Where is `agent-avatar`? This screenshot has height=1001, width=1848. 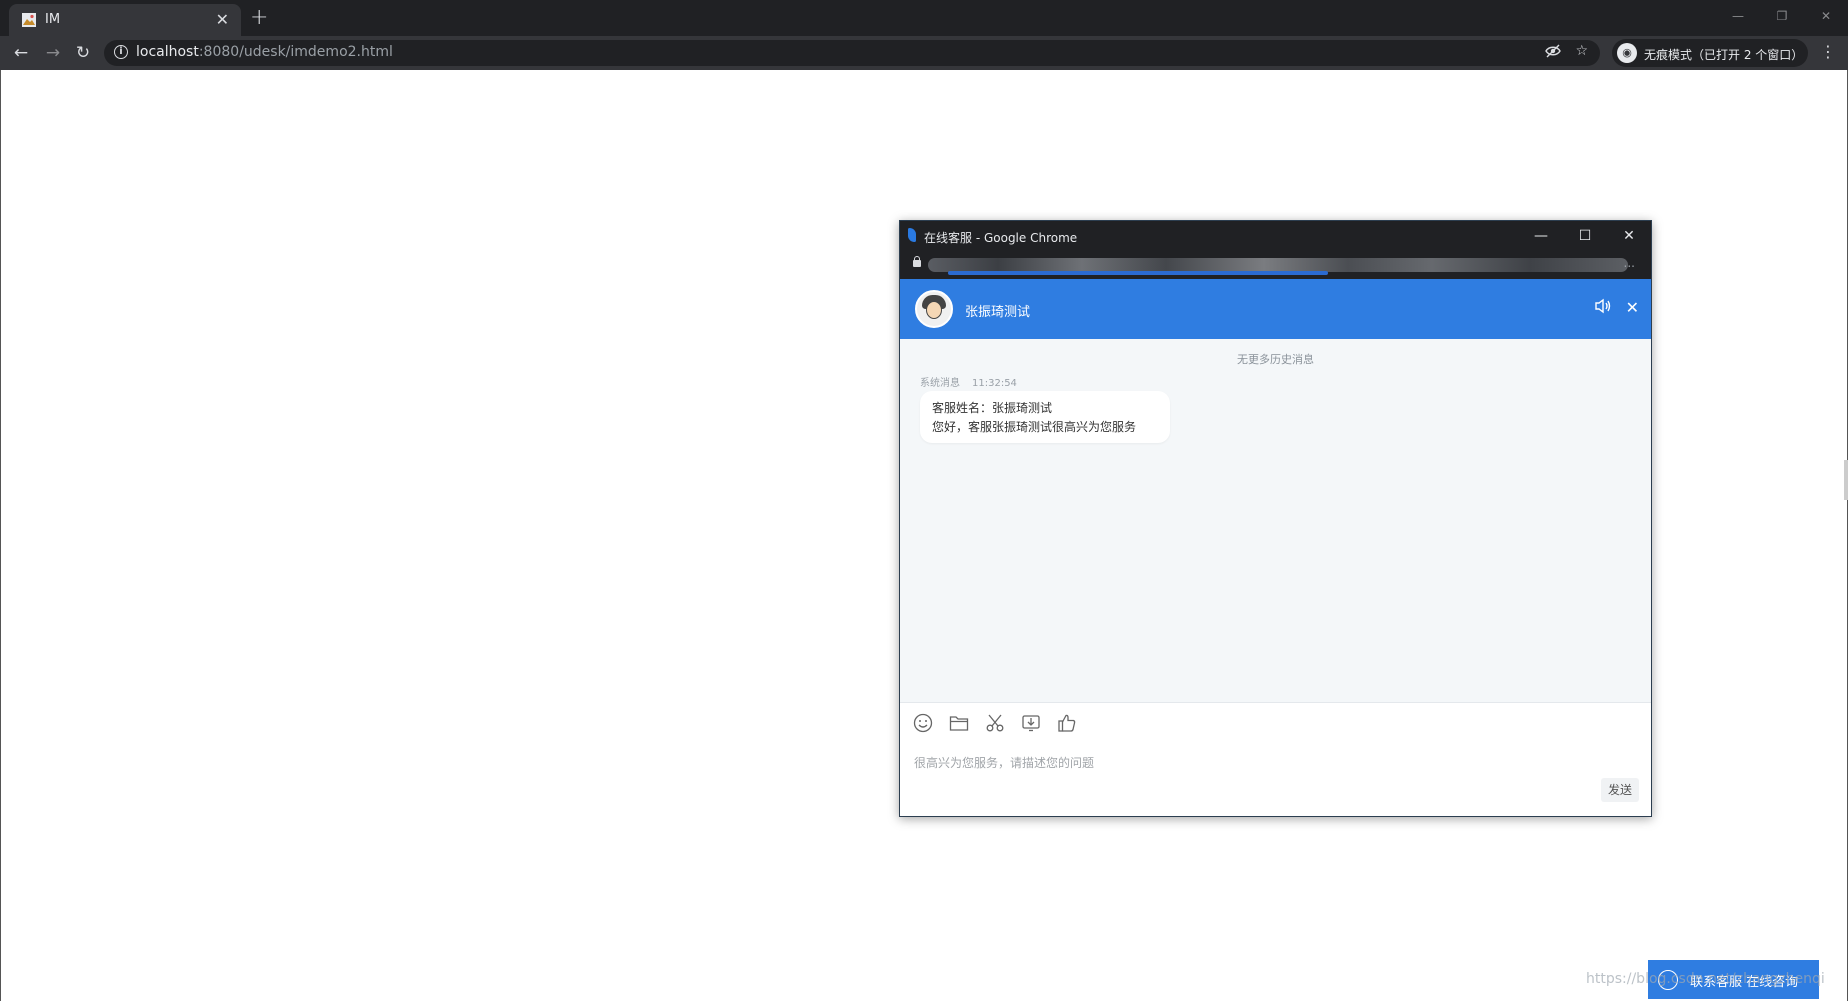 agent-avatar is located at coordinates (934, 309).